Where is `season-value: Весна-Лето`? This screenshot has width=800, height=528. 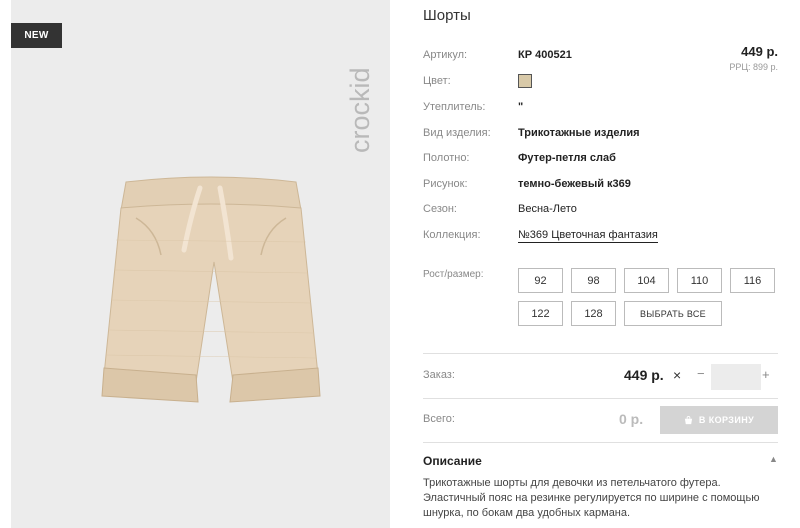 season-value: Весна-Лето is located at coordinates (547, 209).